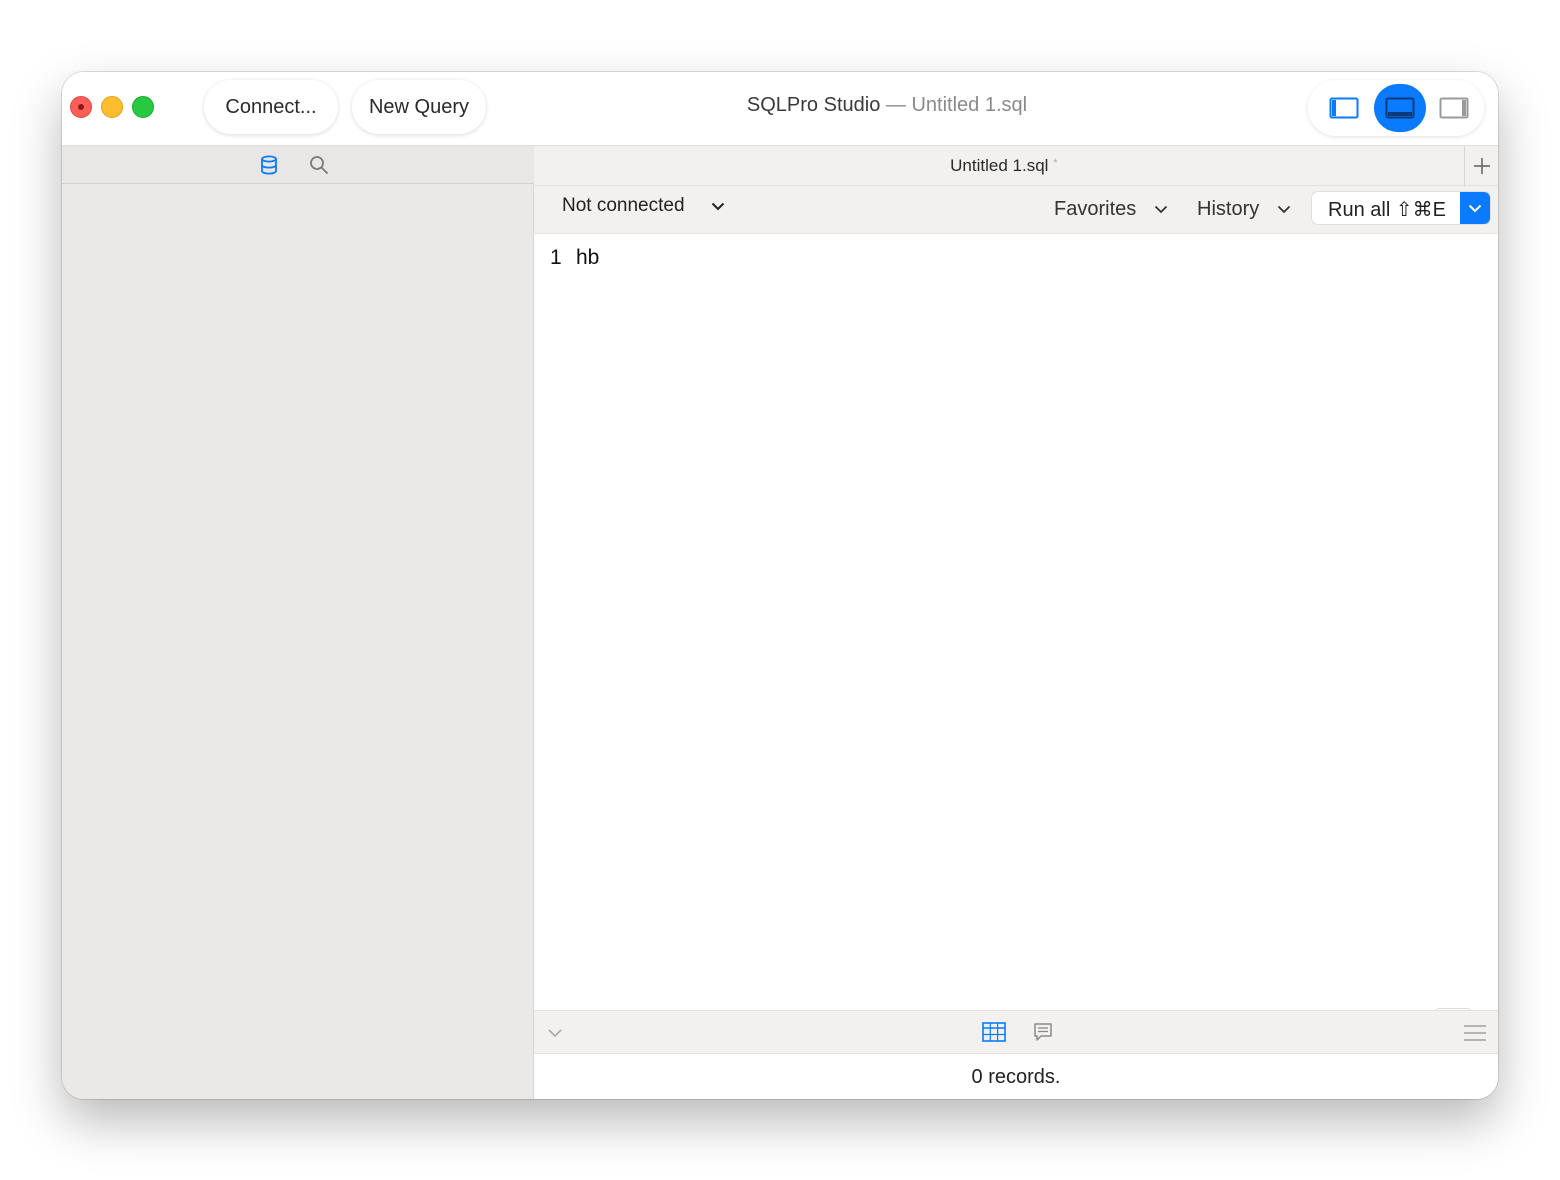 This screenshot has width=1560, height=1180. I want to click on app-name: SQLPro Studio, so click(813, 105).